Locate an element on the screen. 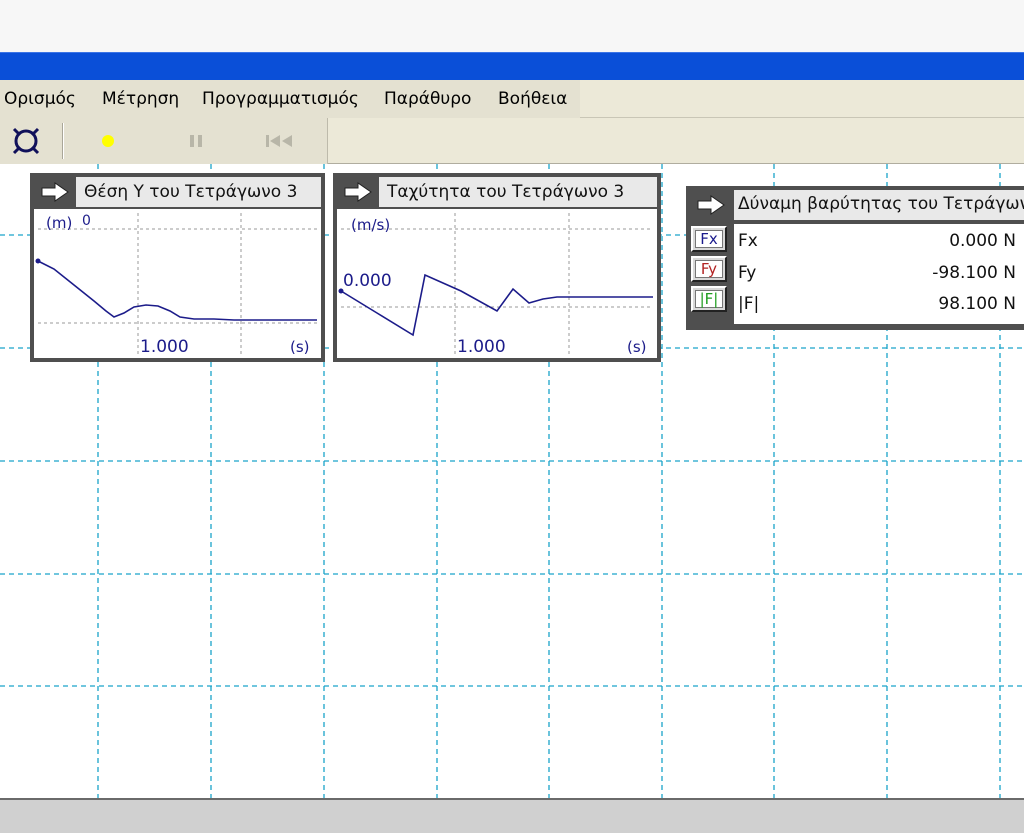 The height and width of the screenshot is (833, 1024). menu-help: Βοήθεια is located at coordinates (532, 99).